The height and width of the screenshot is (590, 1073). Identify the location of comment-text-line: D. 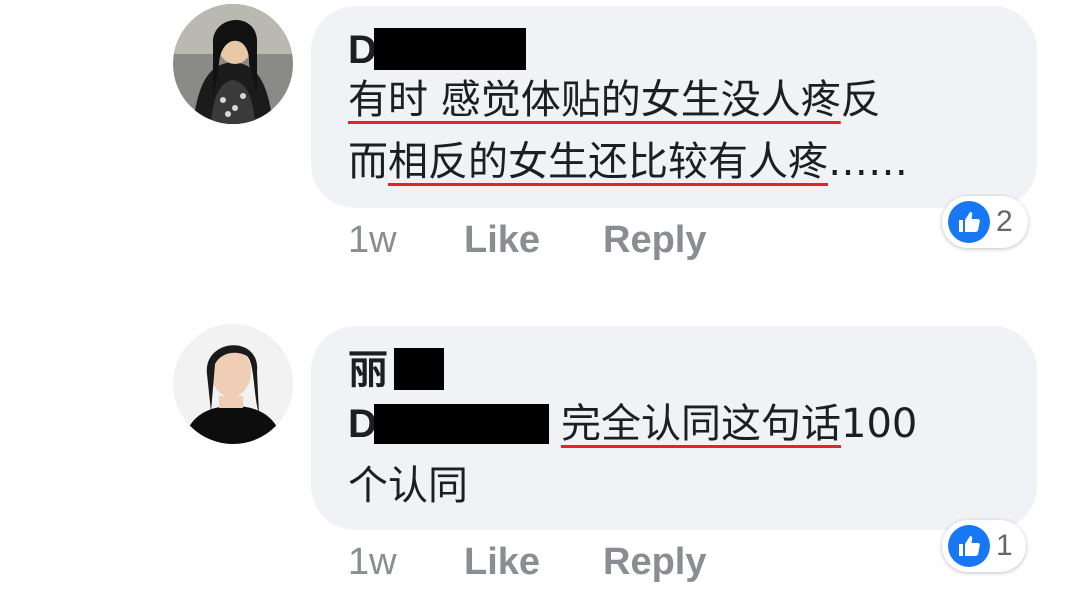
(362, 424).